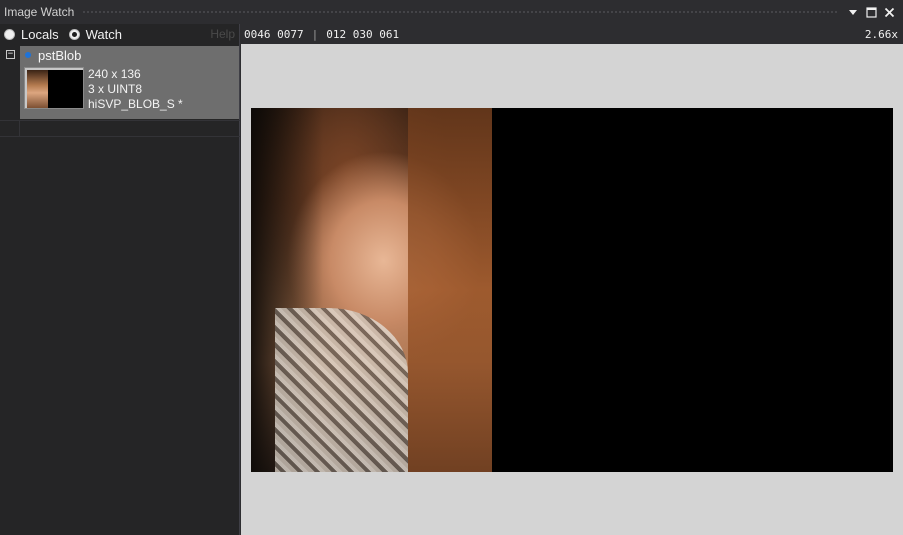 The image size is (903, 535). I want to click on pixel-coordinates: 0046 0077, so click(274, 34).